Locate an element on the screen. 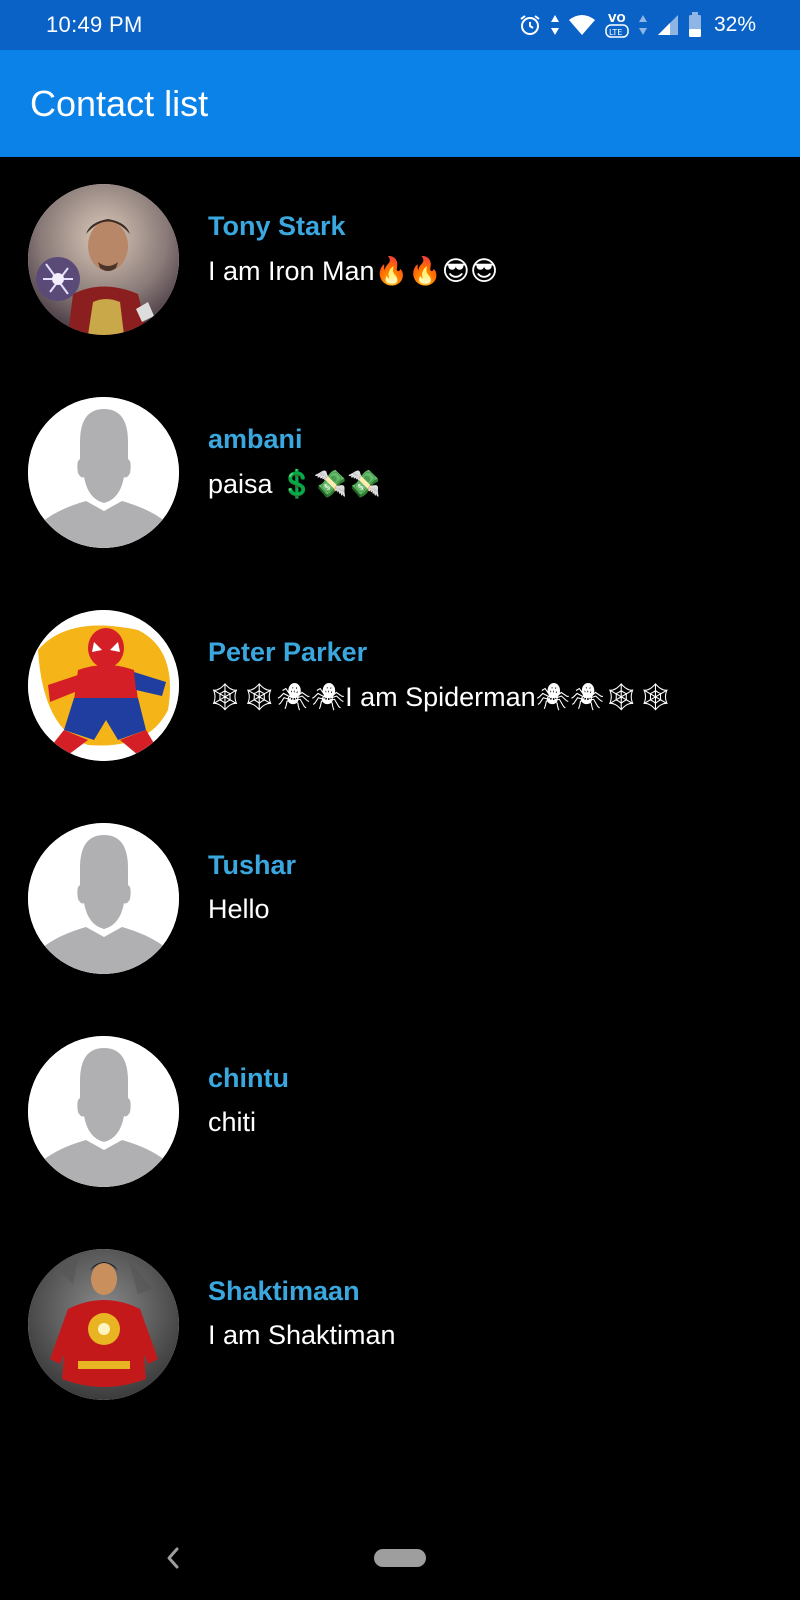 Image resolution: width=800 pixels, height=1600 pixels. svg-text: LTE is located at coordinates (615, 32).